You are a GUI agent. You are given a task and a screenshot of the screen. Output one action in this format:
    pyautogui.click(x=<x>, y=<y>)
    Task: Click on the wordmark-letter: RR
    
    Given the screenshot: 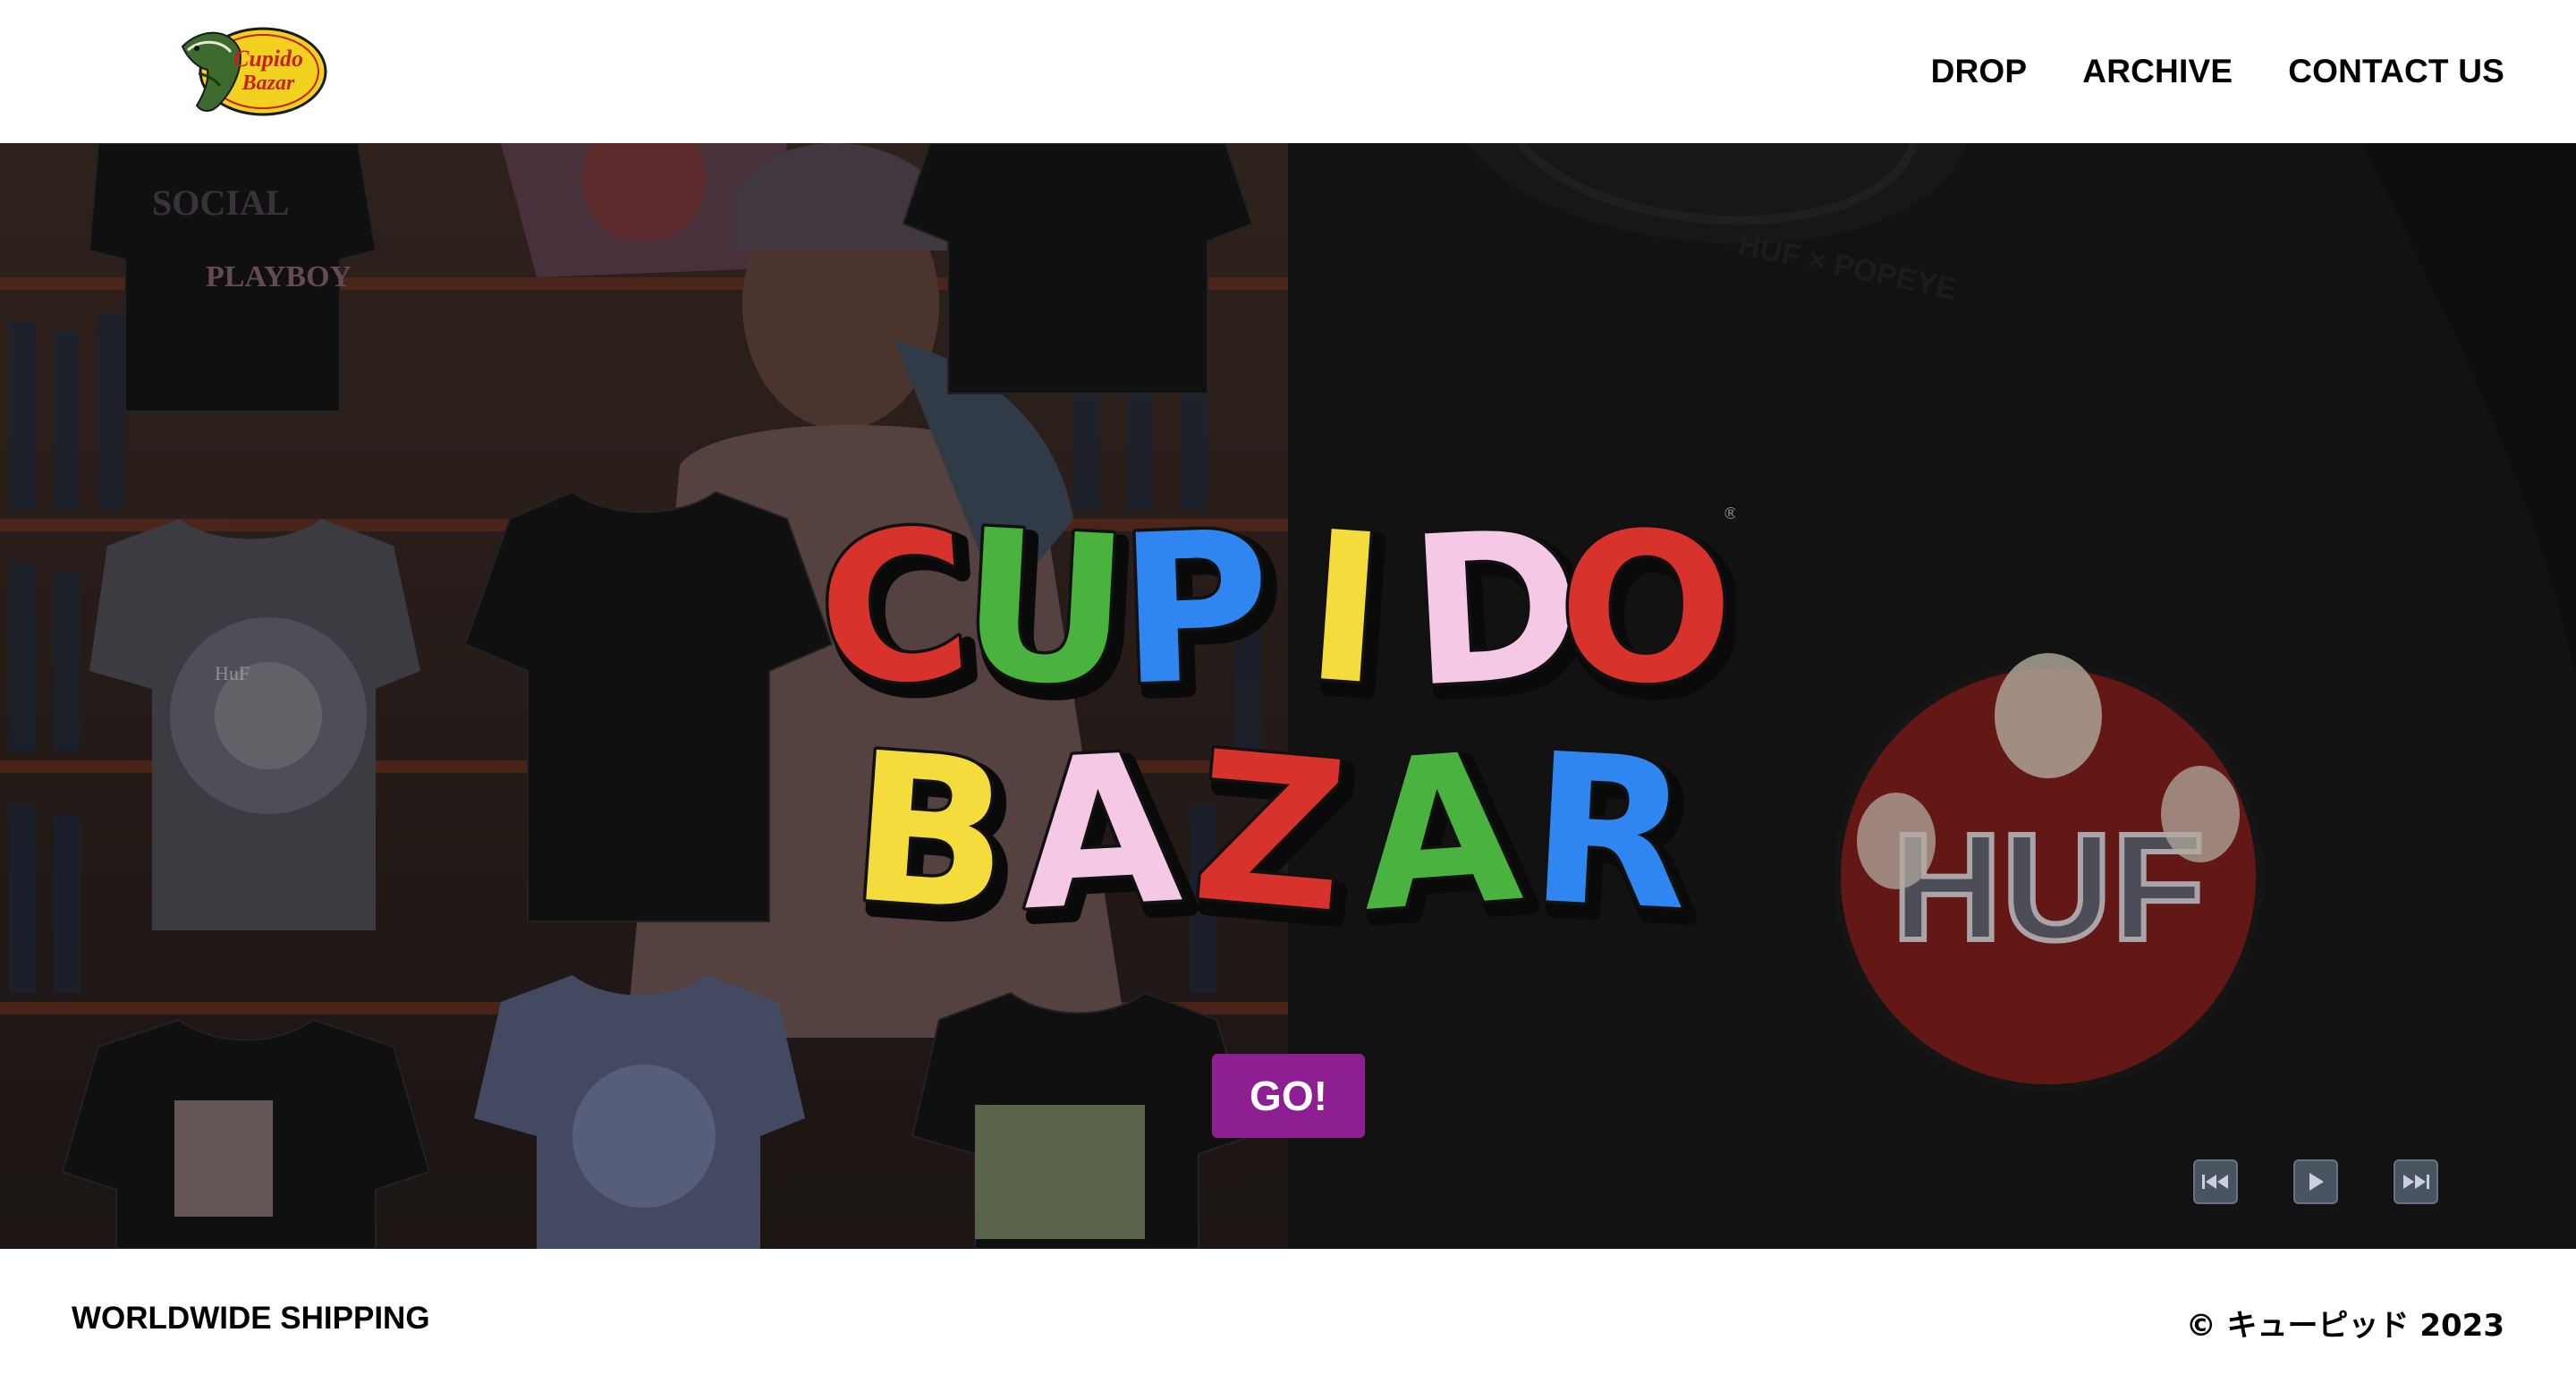 What is the action you would take?
    pyautogui.click(x=1616, y=840)
    